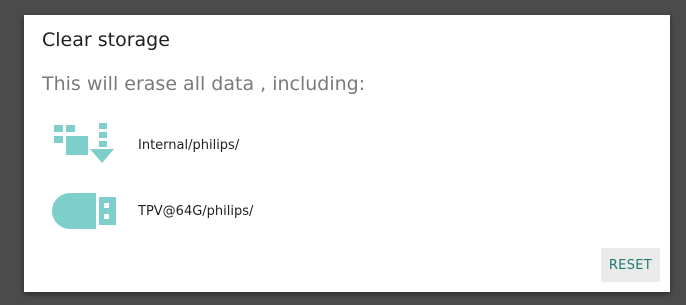 This screenshot has width=686, height=305. I want to click on usb-drive-icon, so click(84, 211).